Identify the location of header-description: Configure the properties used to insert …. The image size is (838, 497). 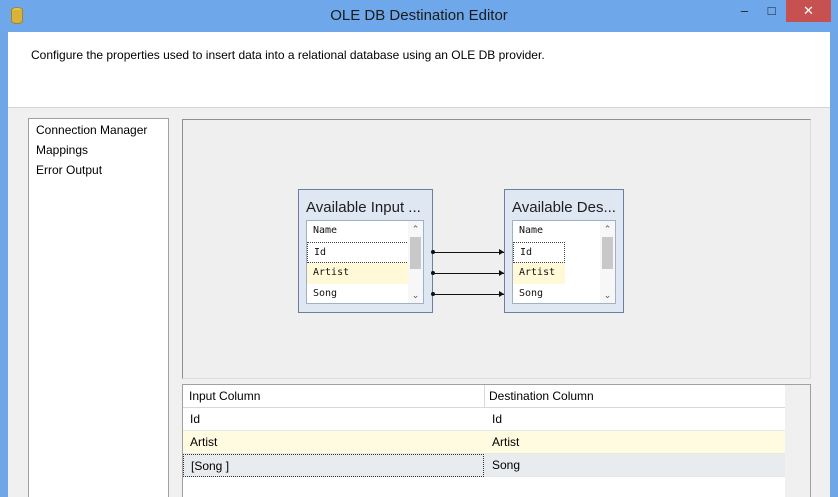
(288, 55).